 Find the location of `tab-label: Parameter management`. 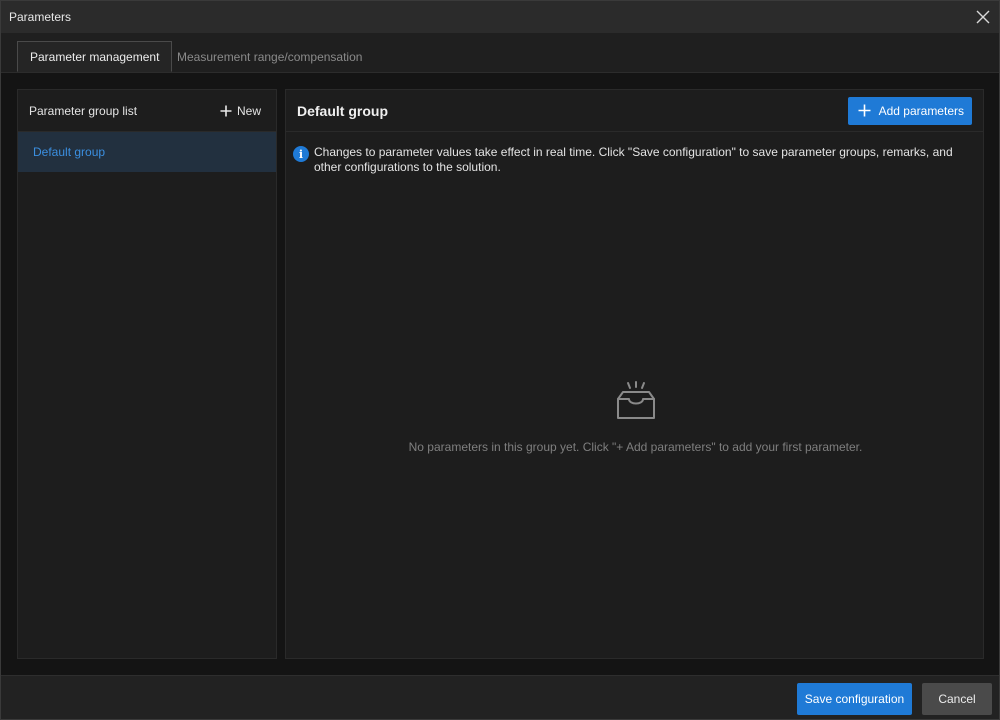

tab-label: Parameter management is located at coordinates (95, 56).